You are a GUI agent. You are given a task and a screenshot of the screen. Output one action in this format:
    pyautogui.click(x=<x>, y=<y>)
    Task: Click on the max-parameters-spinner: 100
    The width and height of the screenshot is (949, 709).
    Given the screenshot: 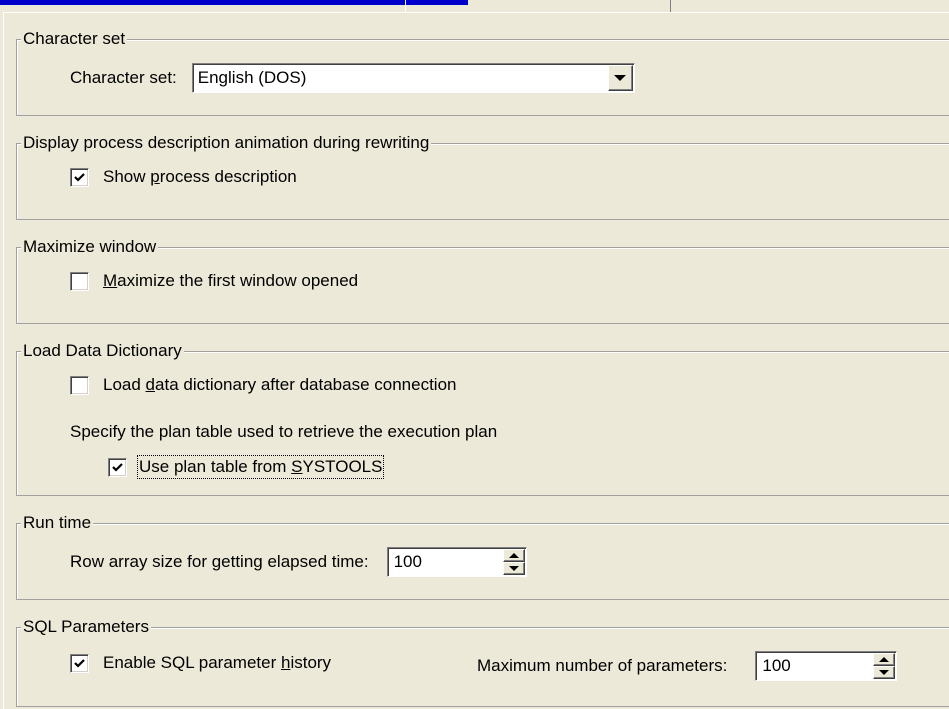 What is the action you would take?
    pyautogui.click(x=826, y=666)
    